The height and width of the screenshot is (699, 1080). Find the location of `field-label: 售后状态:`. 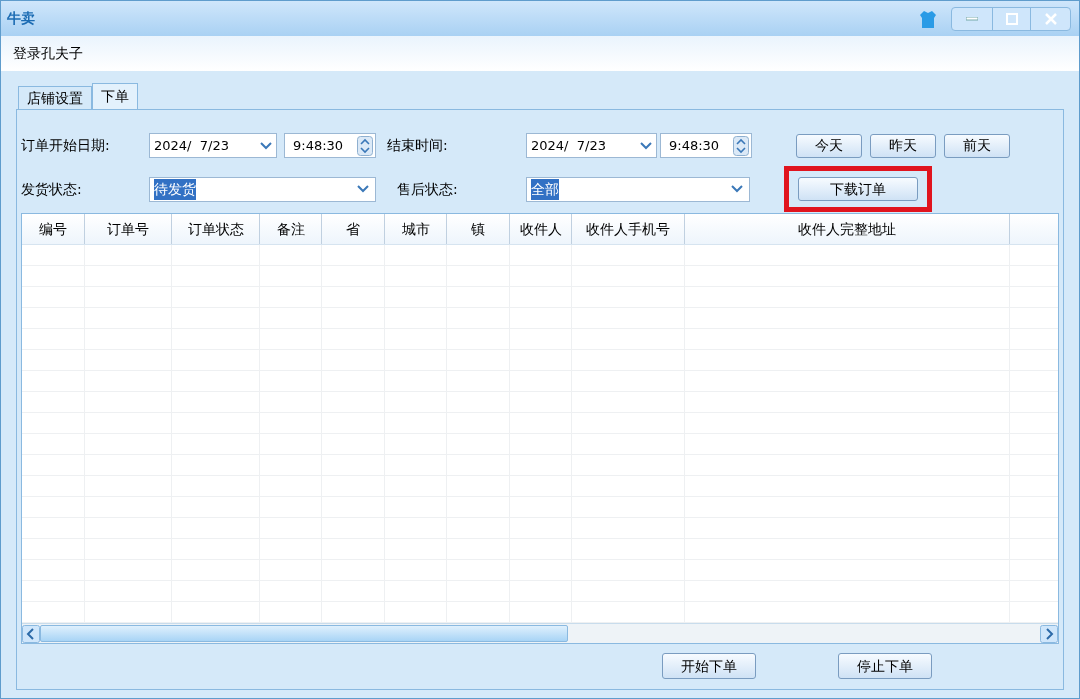

field-label: 售后状态: is located at coordinates (428, 189).